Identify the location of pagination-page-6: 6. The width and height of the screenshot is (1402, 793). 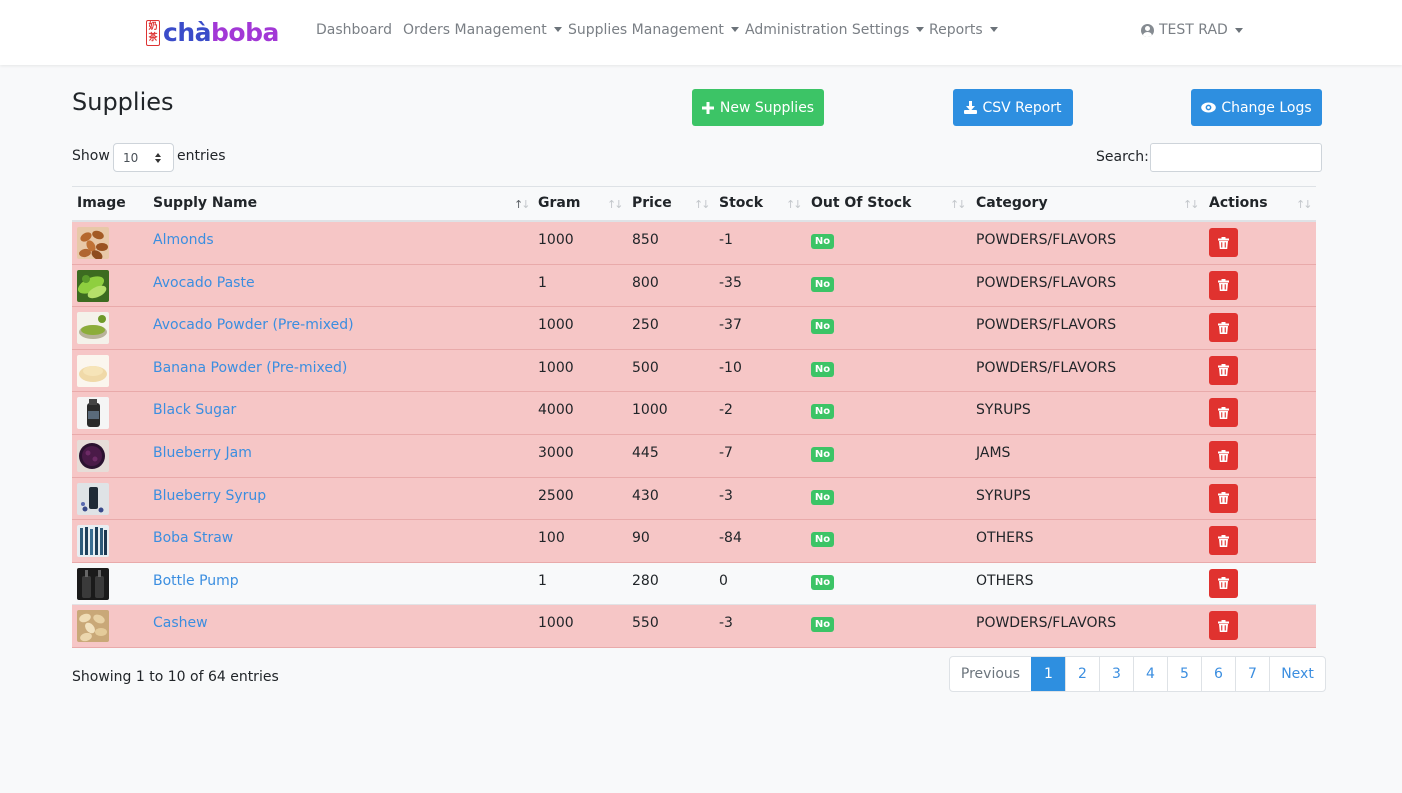
(1218, 674).